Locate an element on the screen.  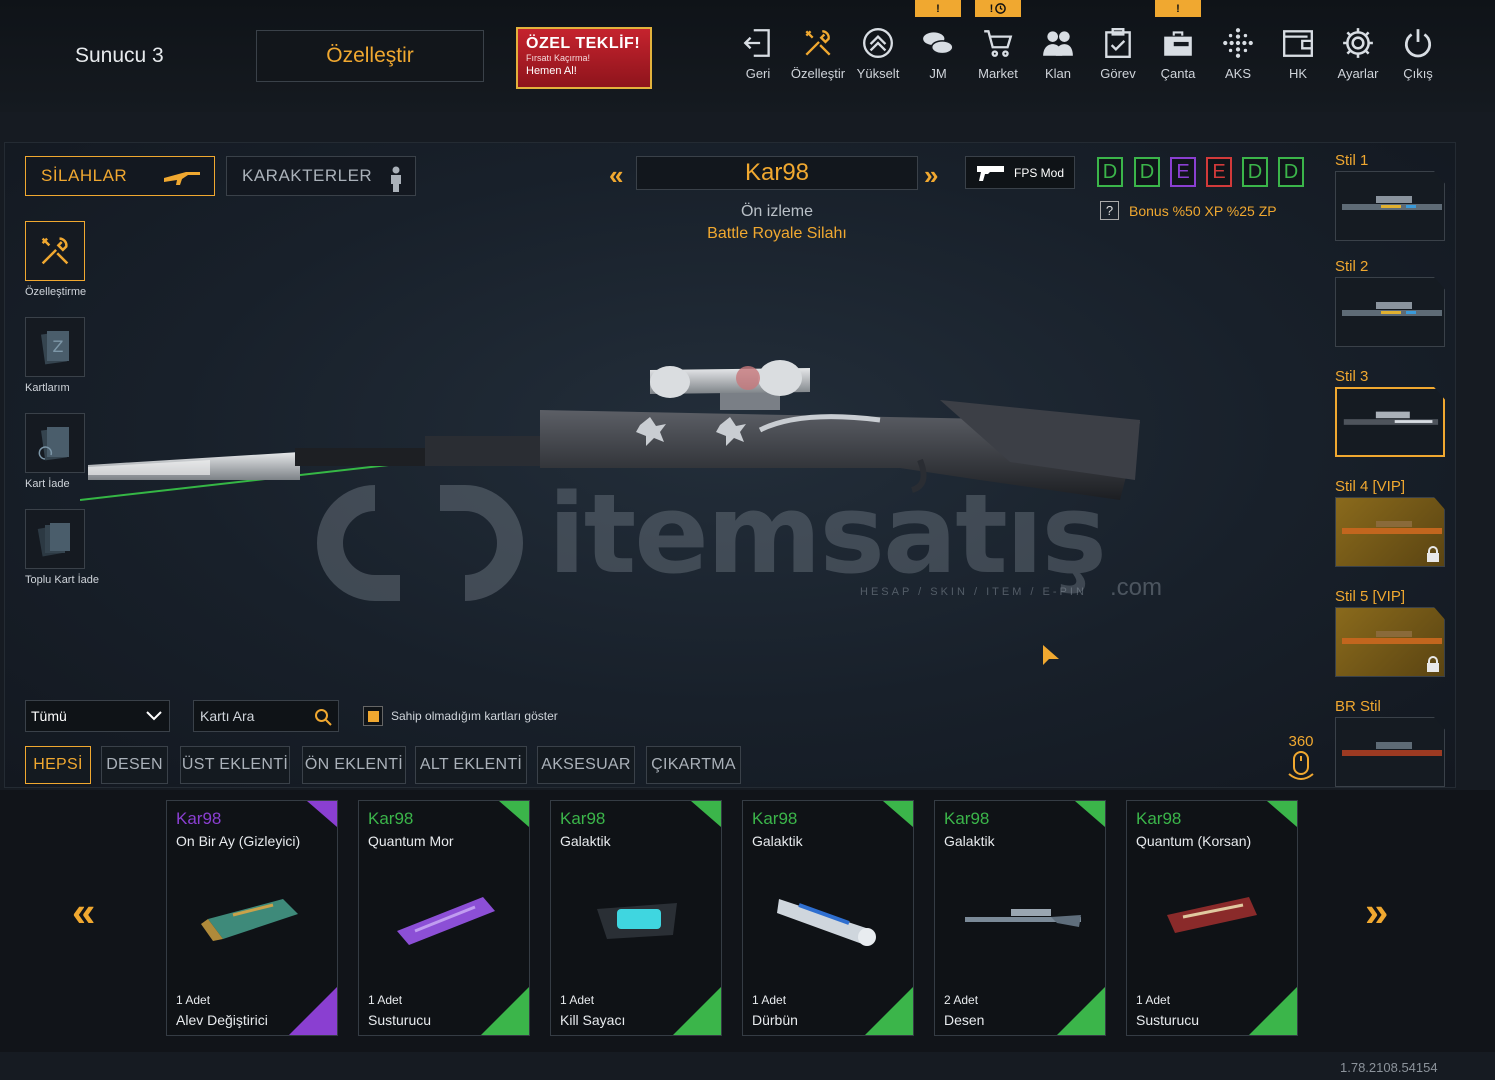
card-item: Kar98 Galaktik 1 Adet Kill Sayacı is located at coordinates (636, 918).